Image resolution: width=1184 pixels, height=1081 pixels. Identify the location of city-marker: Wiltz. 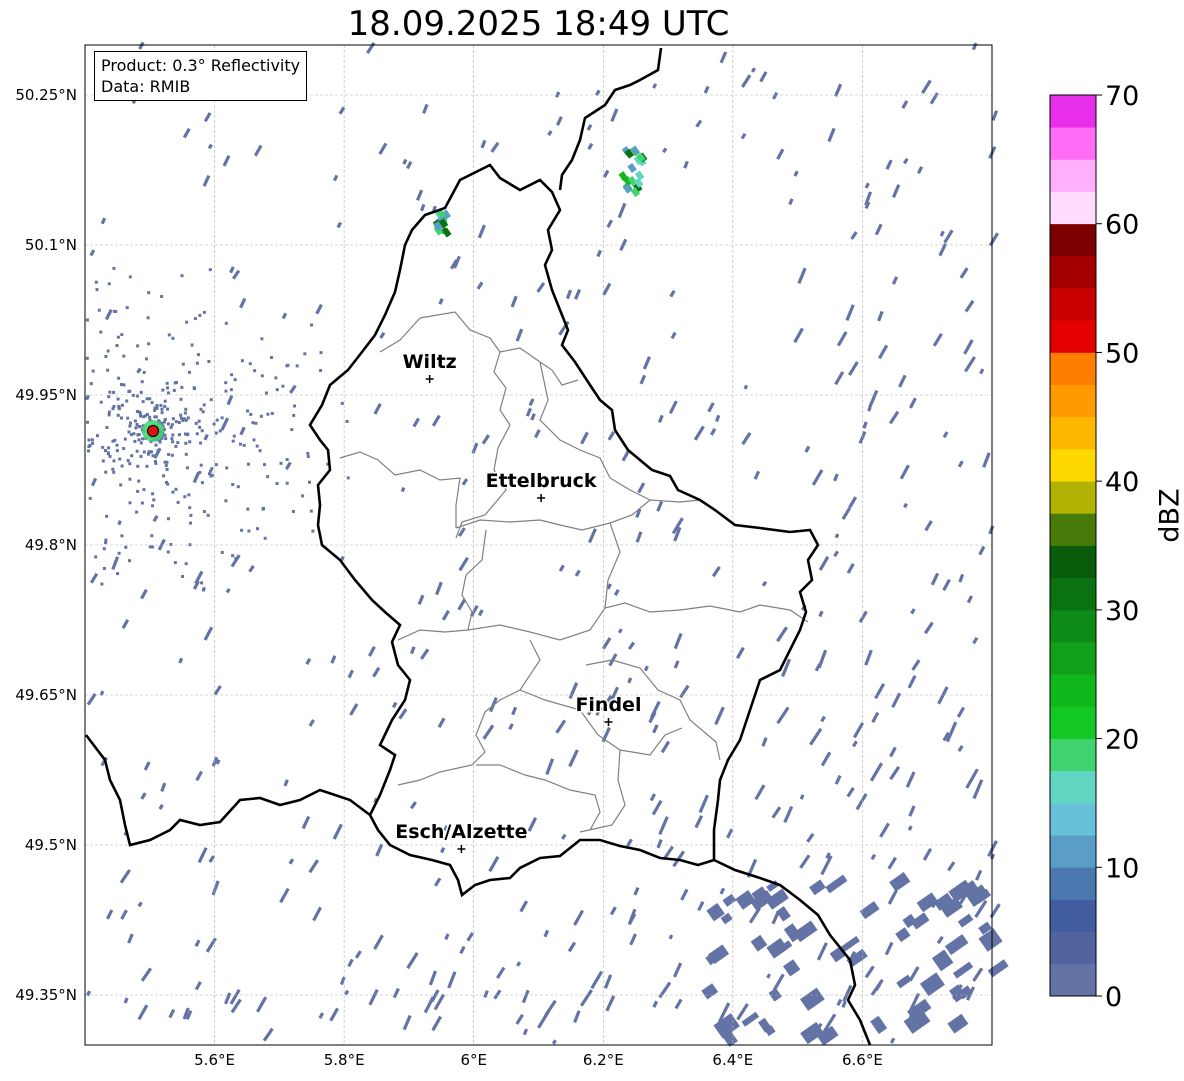
(429, 366).